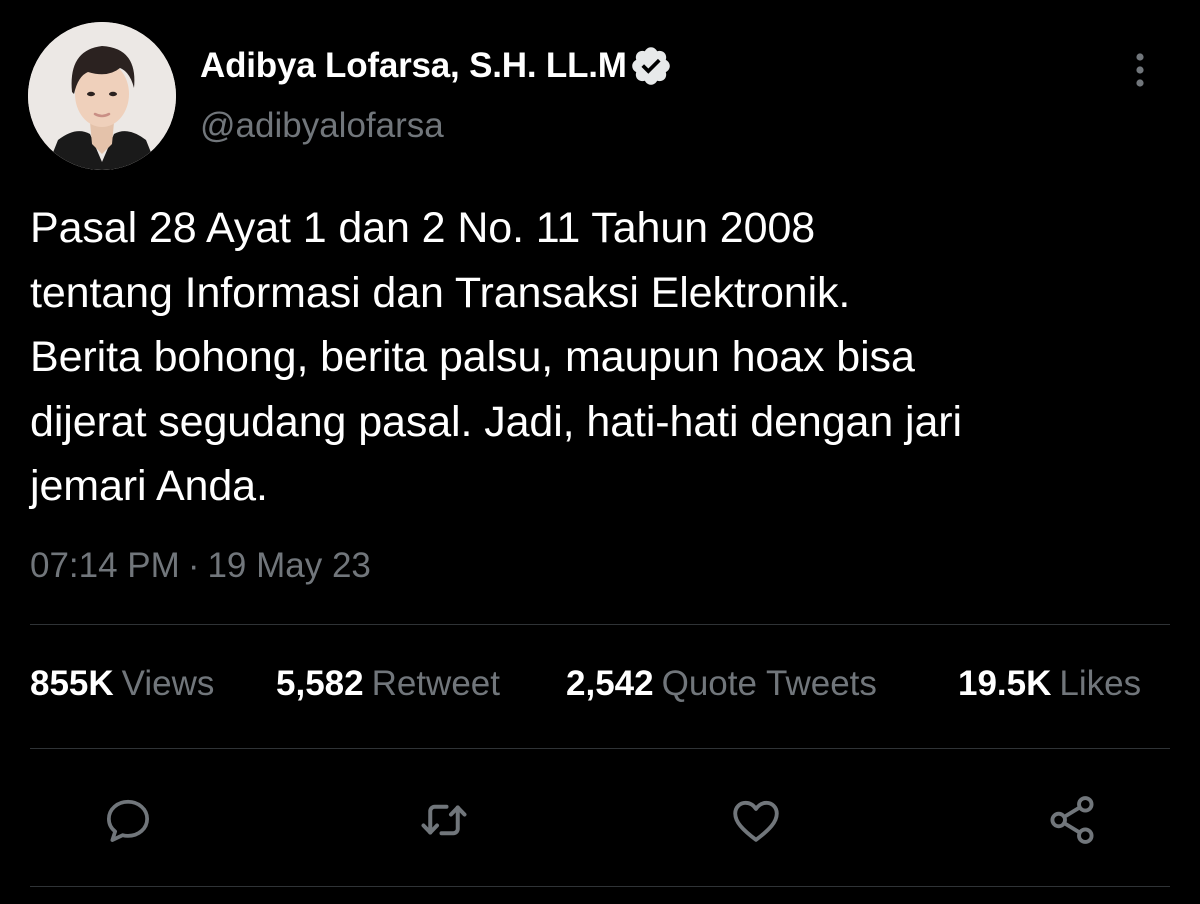  I want to click on more-options-button, so click(1140, 70).